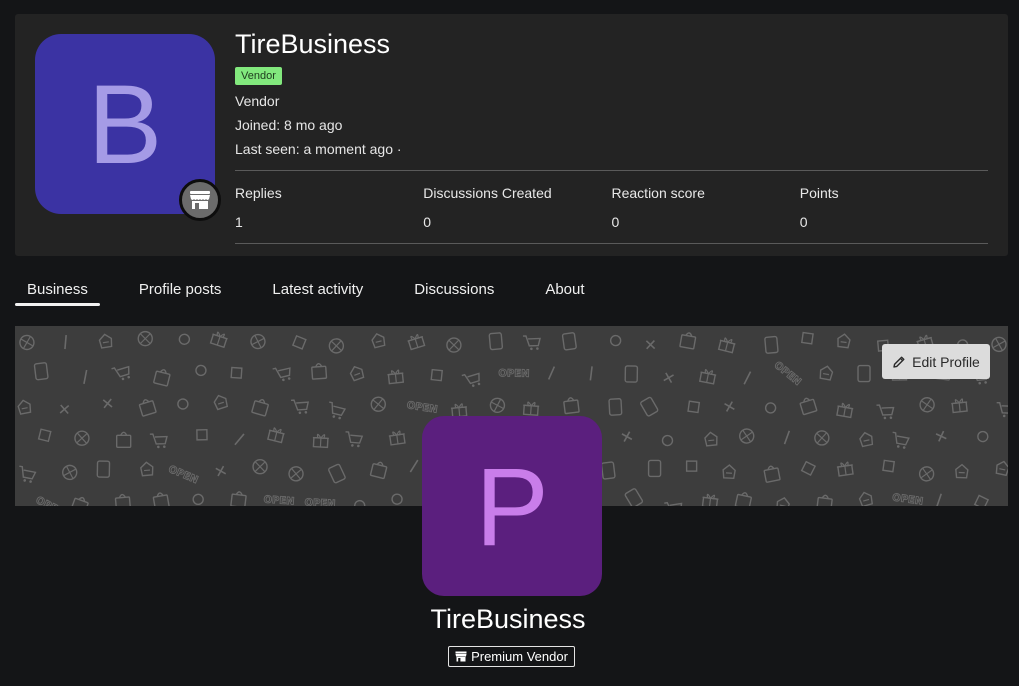 This screenshot has width=1019, height=686. What do you see at coordinates (180, 288) in the screenshot?
I see `tab-profile-posts: Profile posts` at bounding box center [180, 288].